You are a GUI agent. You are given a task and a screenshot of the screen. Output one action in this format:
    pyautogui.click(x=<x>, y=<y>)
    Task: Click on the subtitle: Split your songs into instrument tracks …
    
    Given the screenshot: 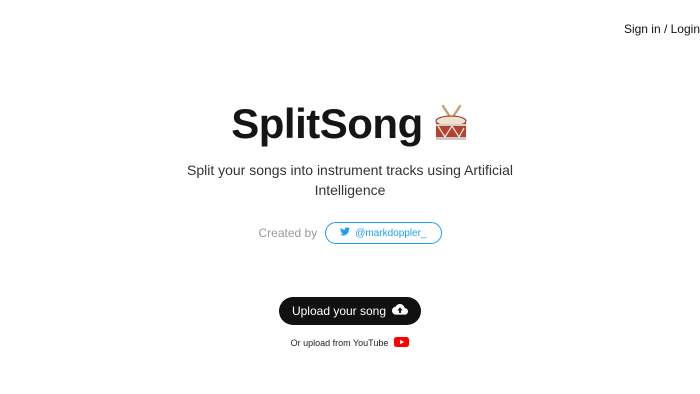 What is the action you would take?
    pyautogui.click(x=350, y=180)
    